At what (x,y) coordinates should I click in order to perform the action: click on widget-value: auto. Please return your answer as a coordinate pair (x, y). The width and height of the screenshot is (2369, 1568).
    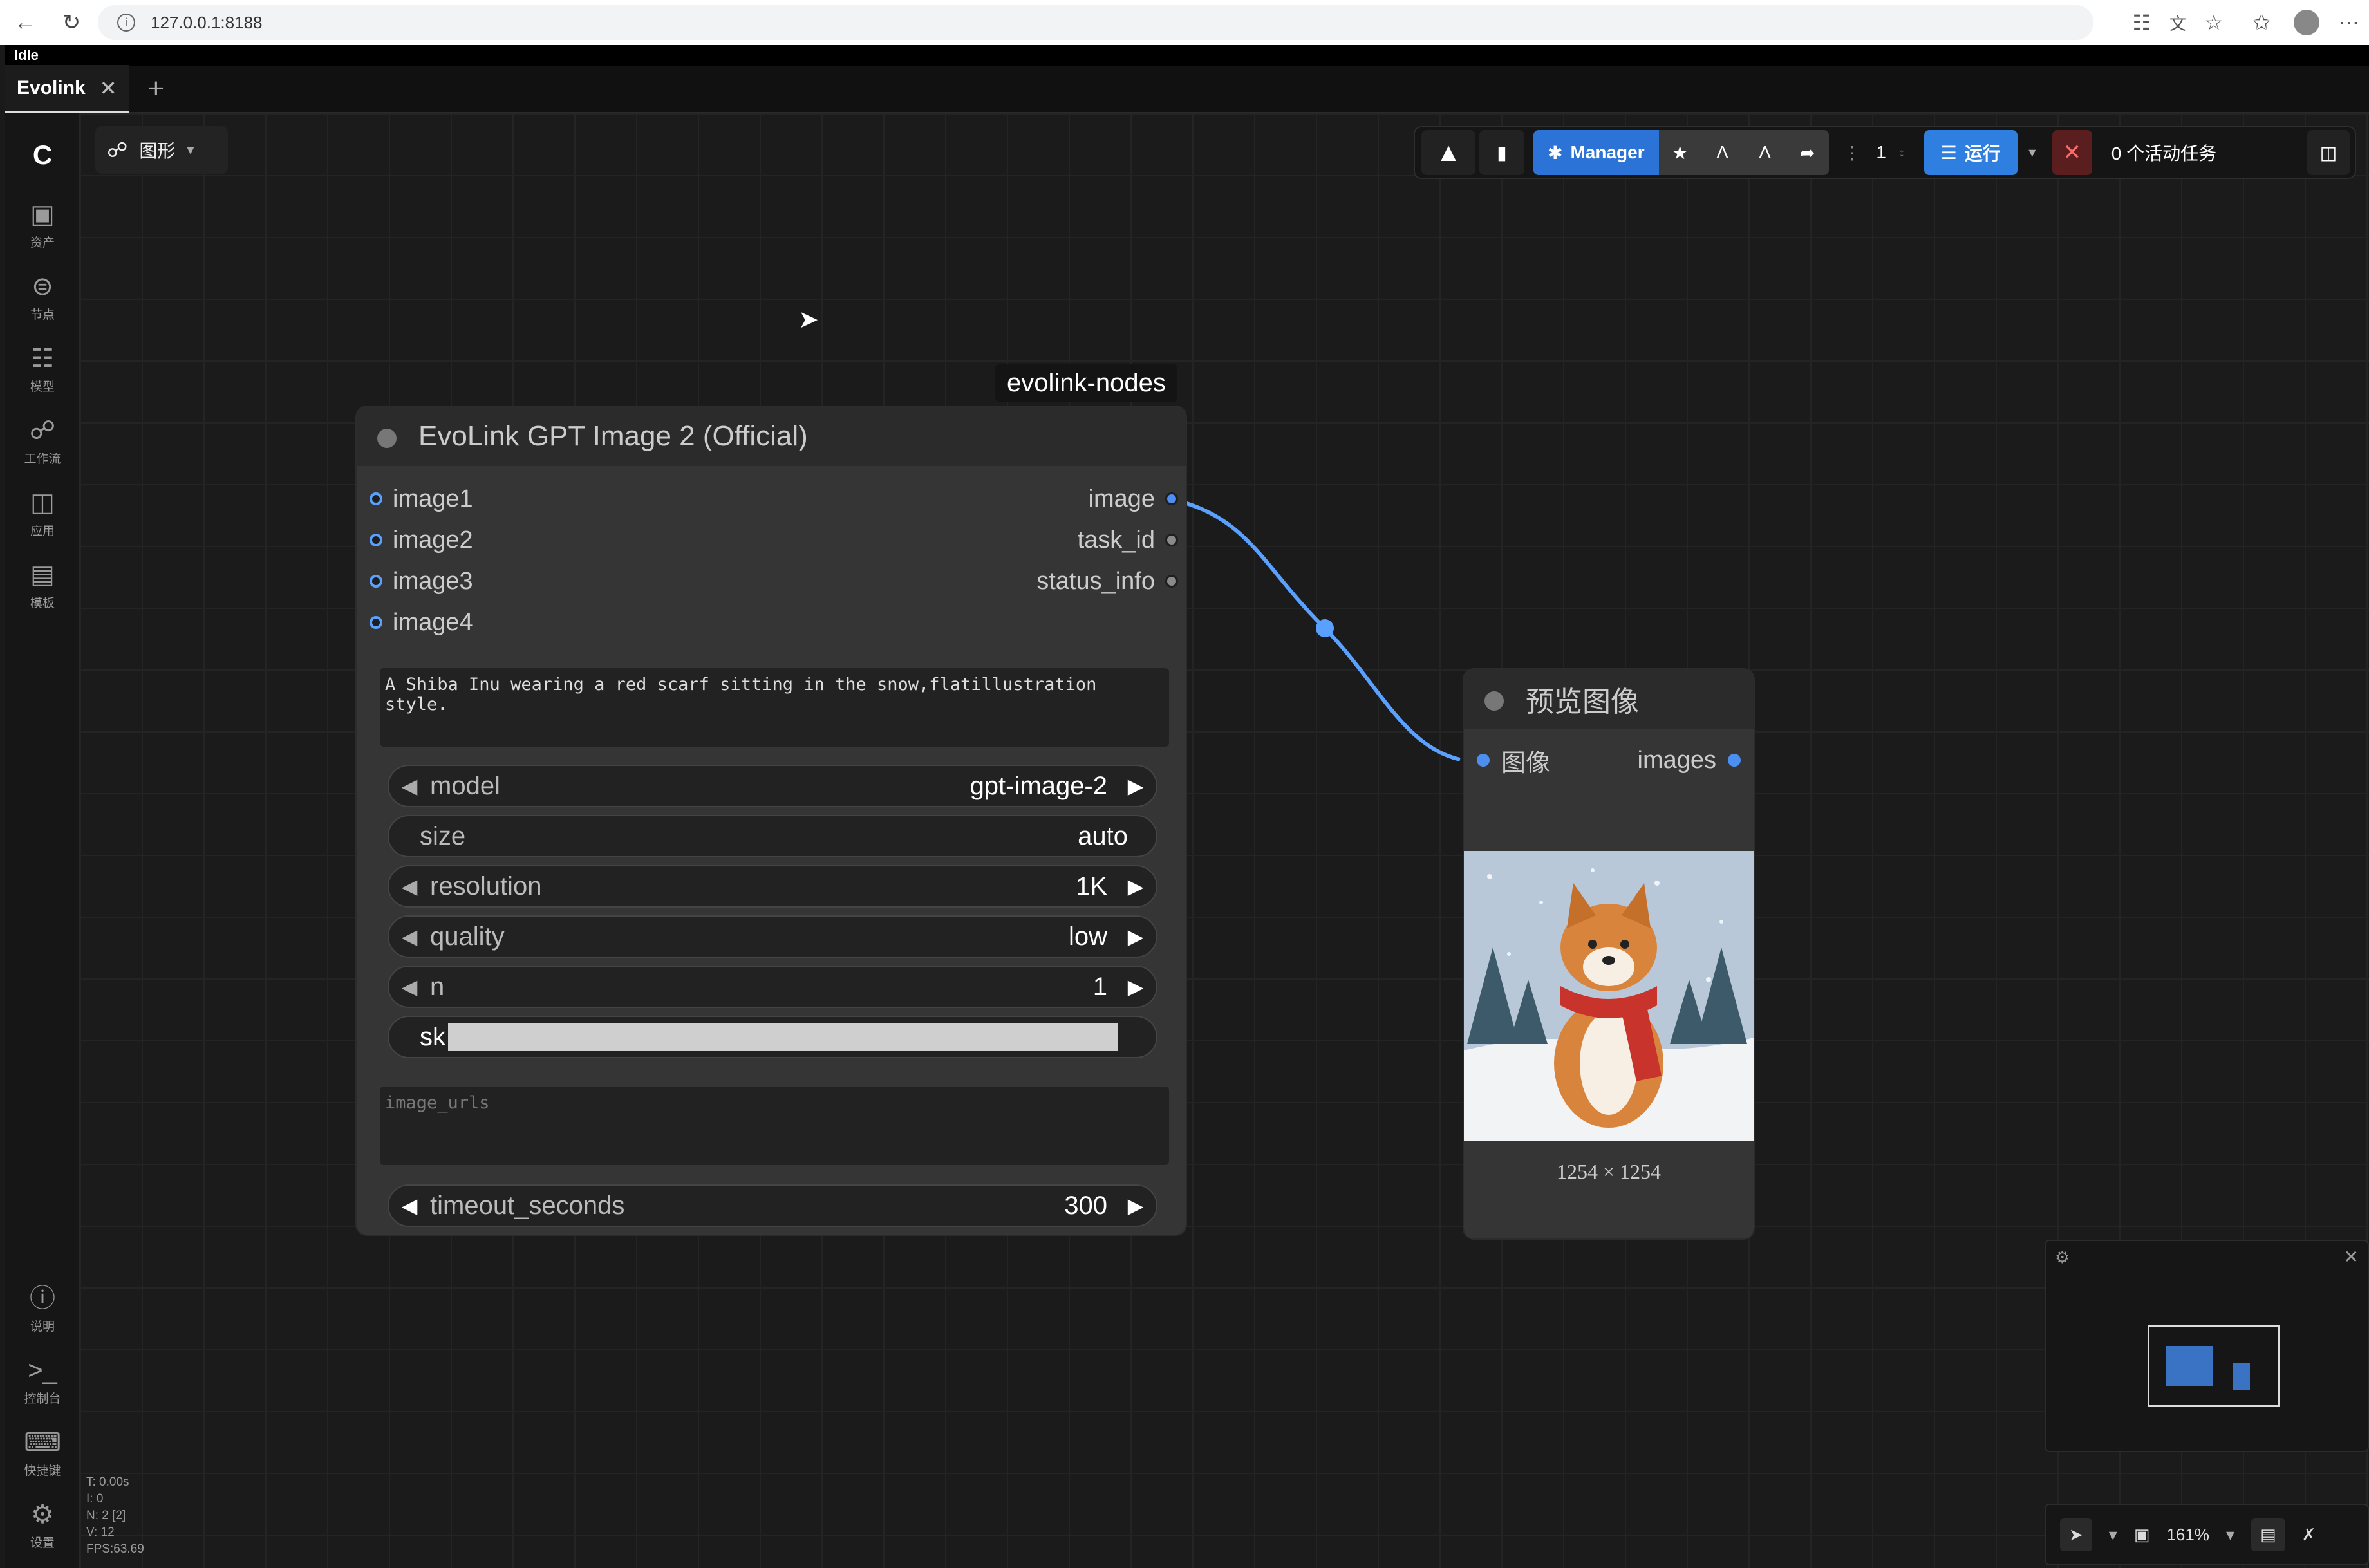
    Looking at the image, I should click on (1103, 835).